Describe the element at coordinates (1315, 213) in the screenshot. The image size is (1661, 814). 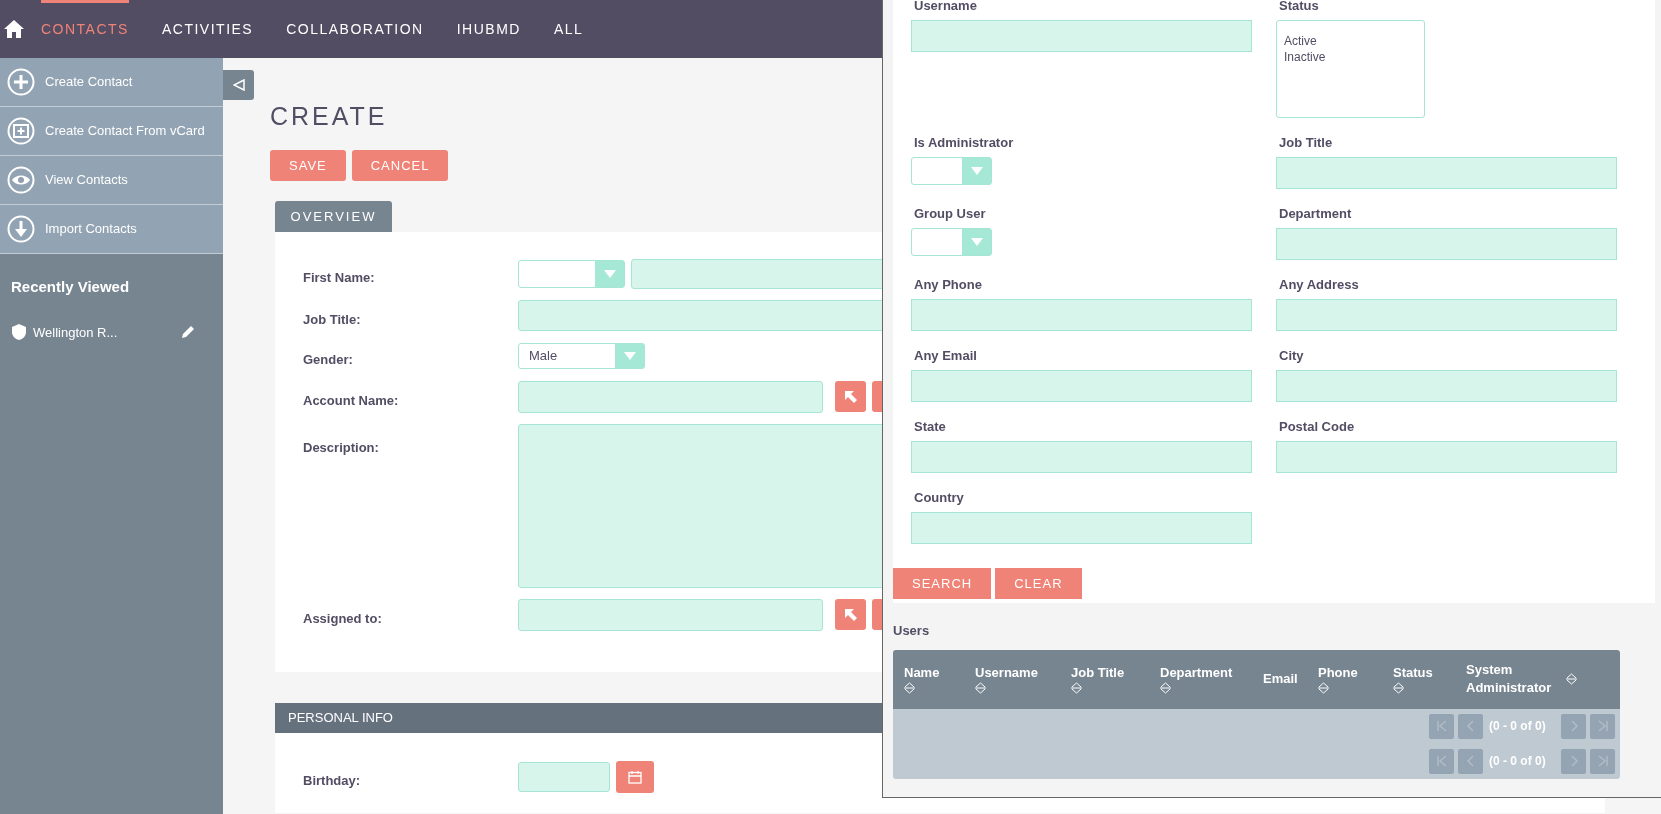
I see `field-label: Department` at that location.